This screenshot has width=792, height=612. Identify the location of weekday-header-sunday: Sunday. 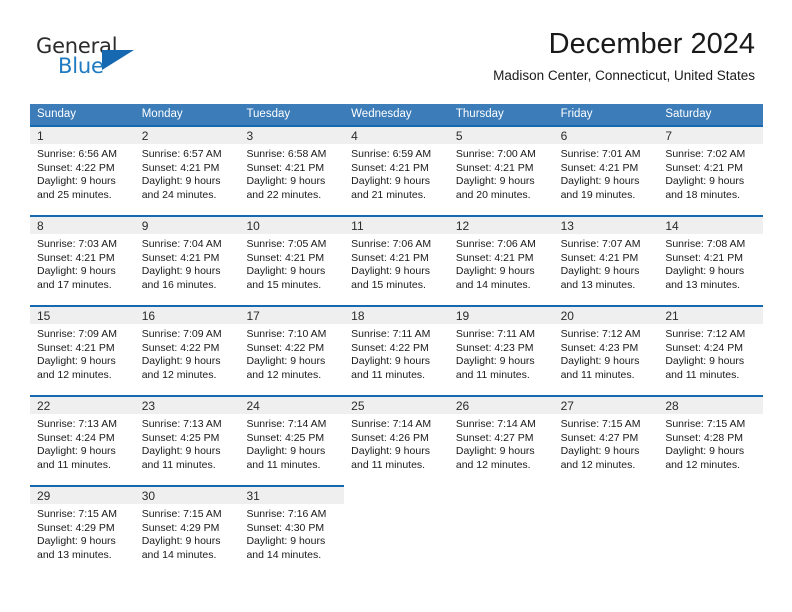
(57, 114).